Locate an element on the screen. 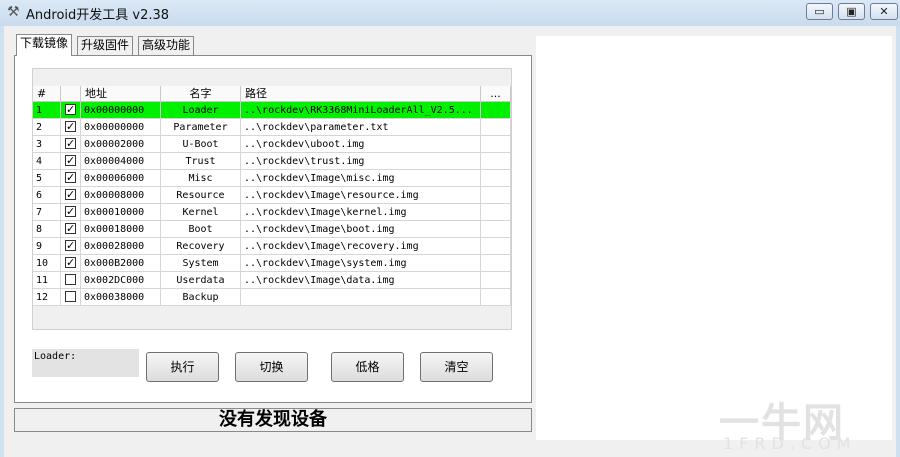 The height and width of the screenshot is (457, 900). row-path is located at coordinates (361, 297).